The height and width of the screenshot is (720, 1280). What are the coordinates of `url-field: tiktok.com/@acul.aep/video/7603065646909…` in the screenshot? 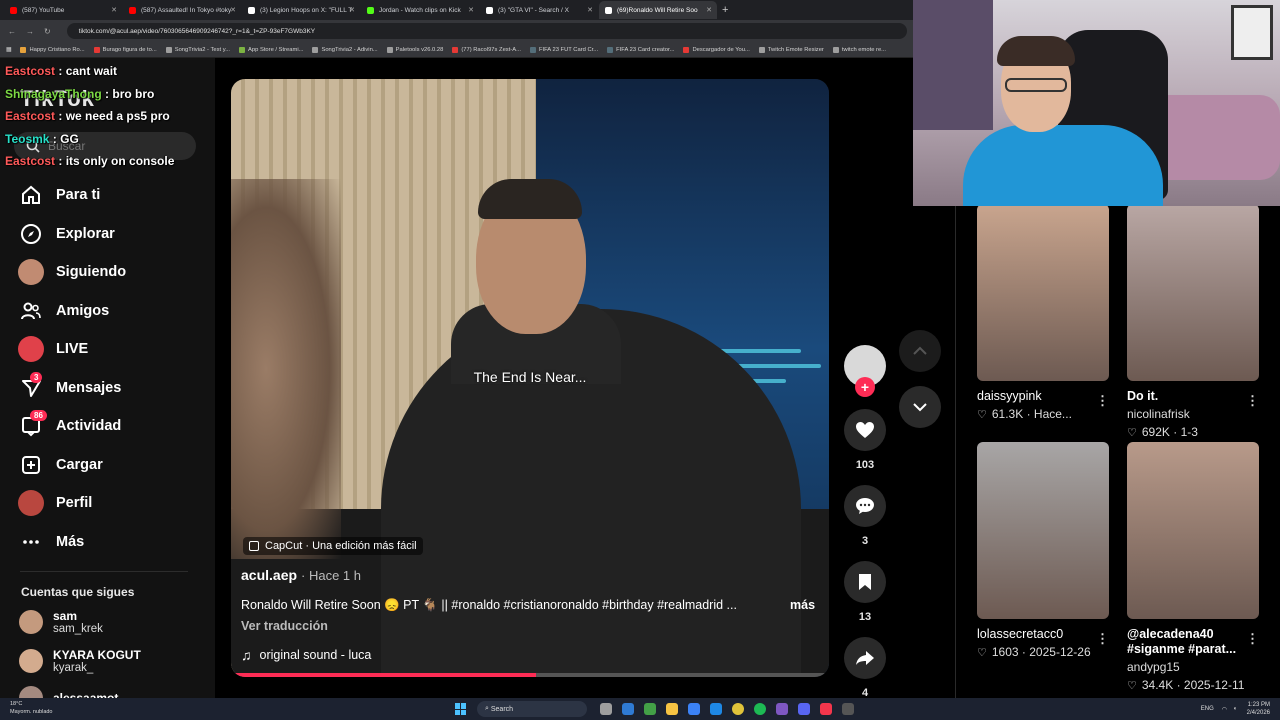 It's located at (486, 31).